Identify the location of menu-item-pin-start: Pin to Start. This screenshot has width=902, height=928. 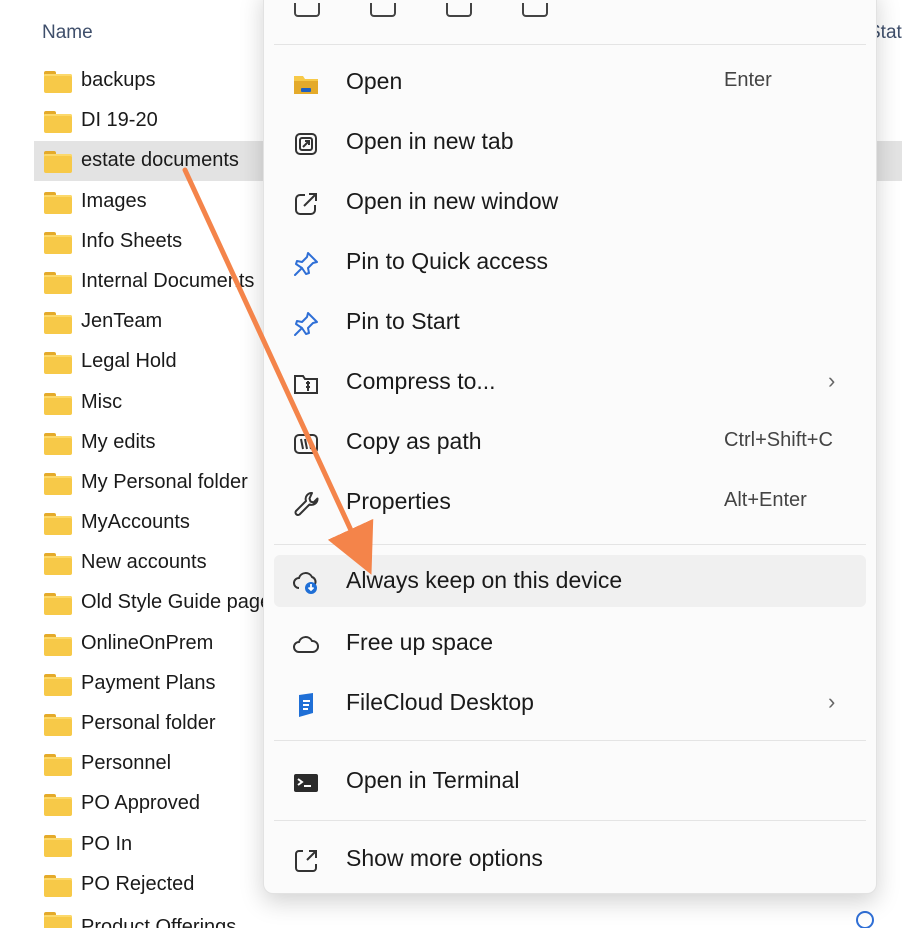
(570, 322).